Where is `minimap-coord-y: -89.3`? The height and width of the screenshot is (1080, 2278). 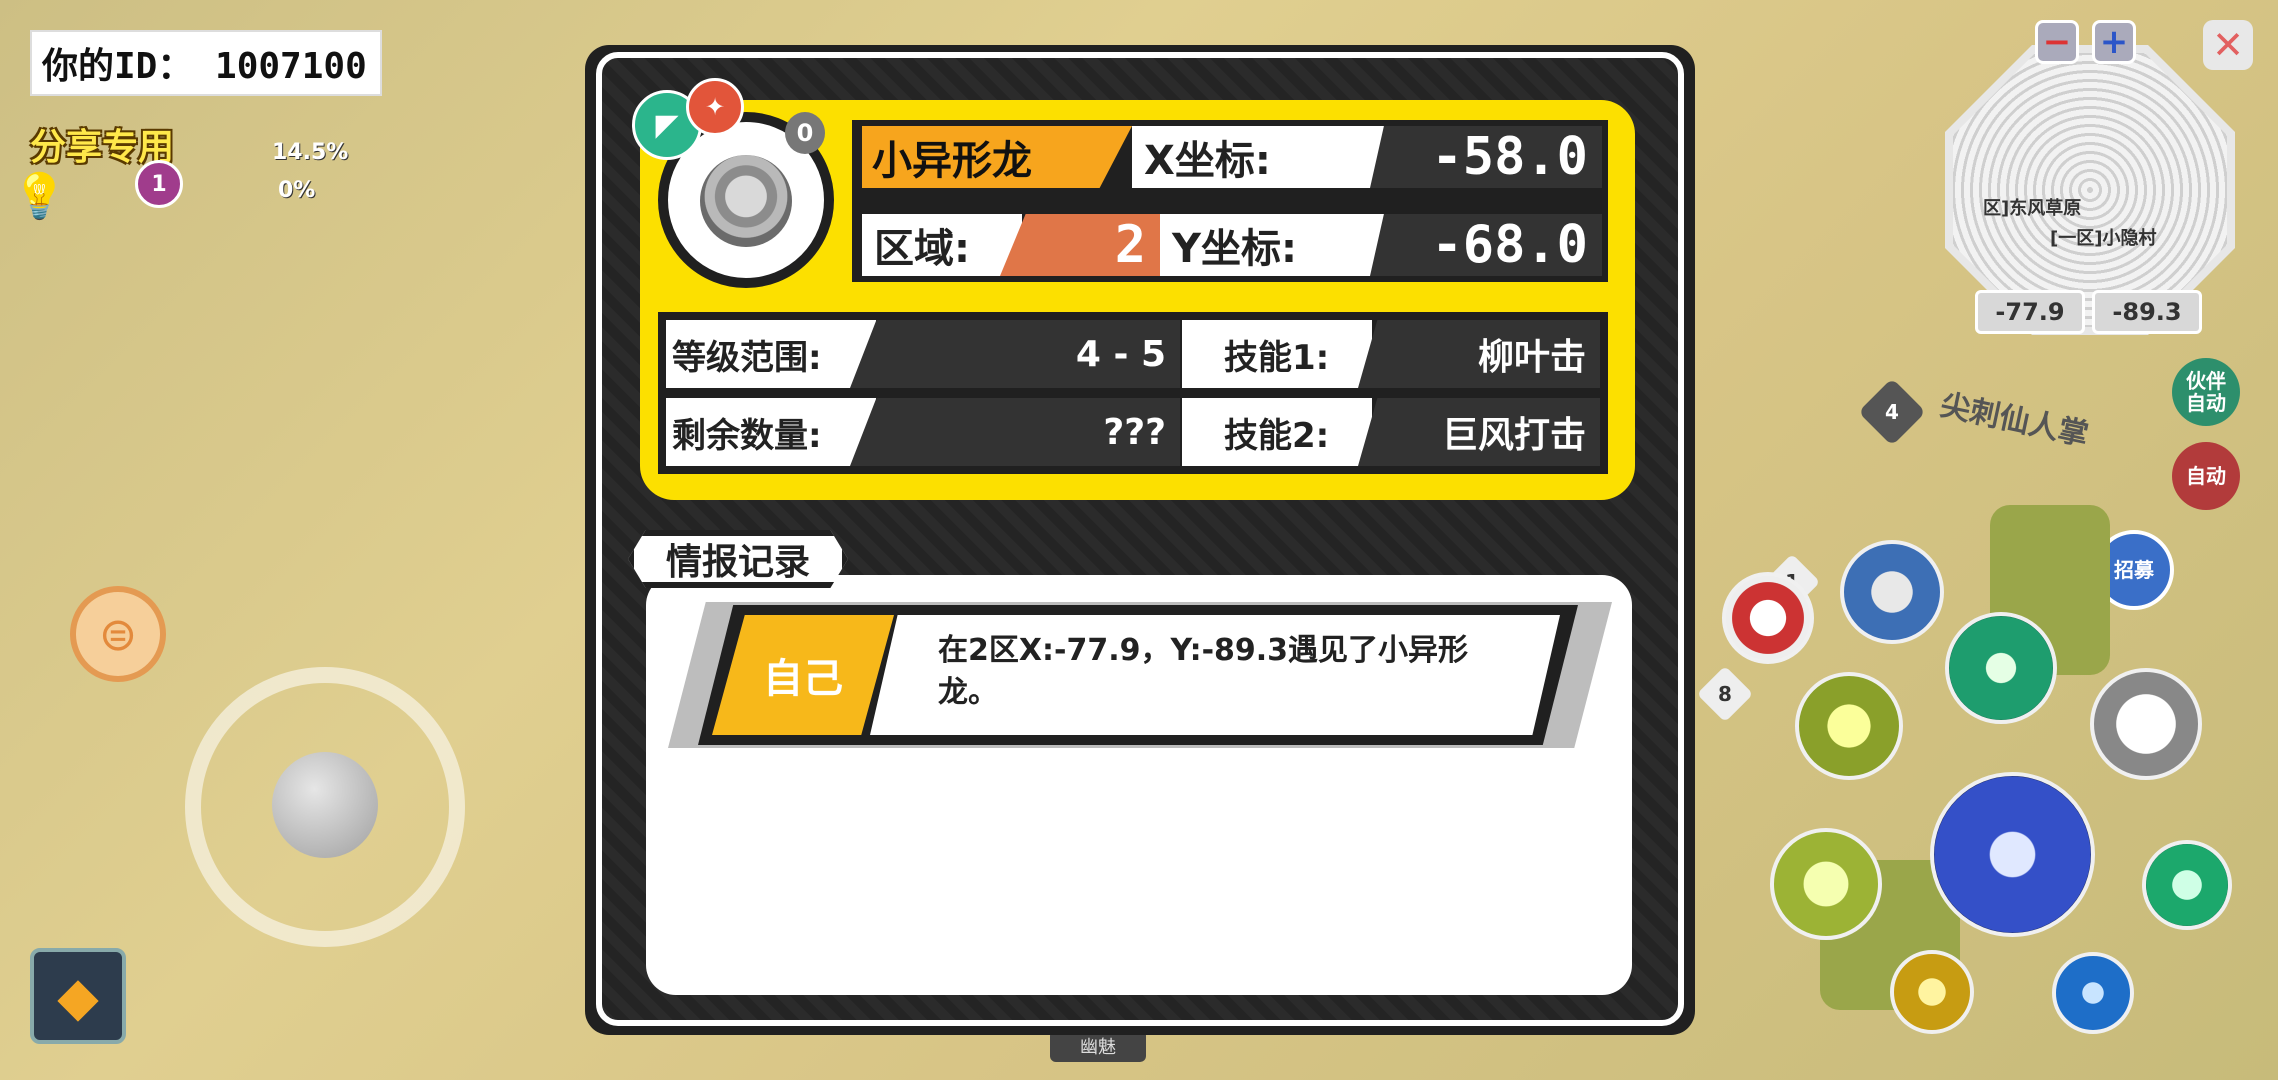 minimap-coord-y: -89.3 is located at coordinates (2147, 312).